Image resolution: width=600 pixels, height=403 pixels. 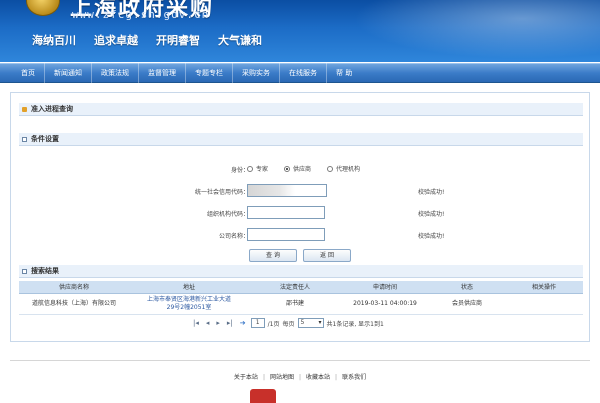 What do you see at coordinates (196, 323) in the screenshot?
I see `first-page-icon: |◂` at bounding box center [196, 323].